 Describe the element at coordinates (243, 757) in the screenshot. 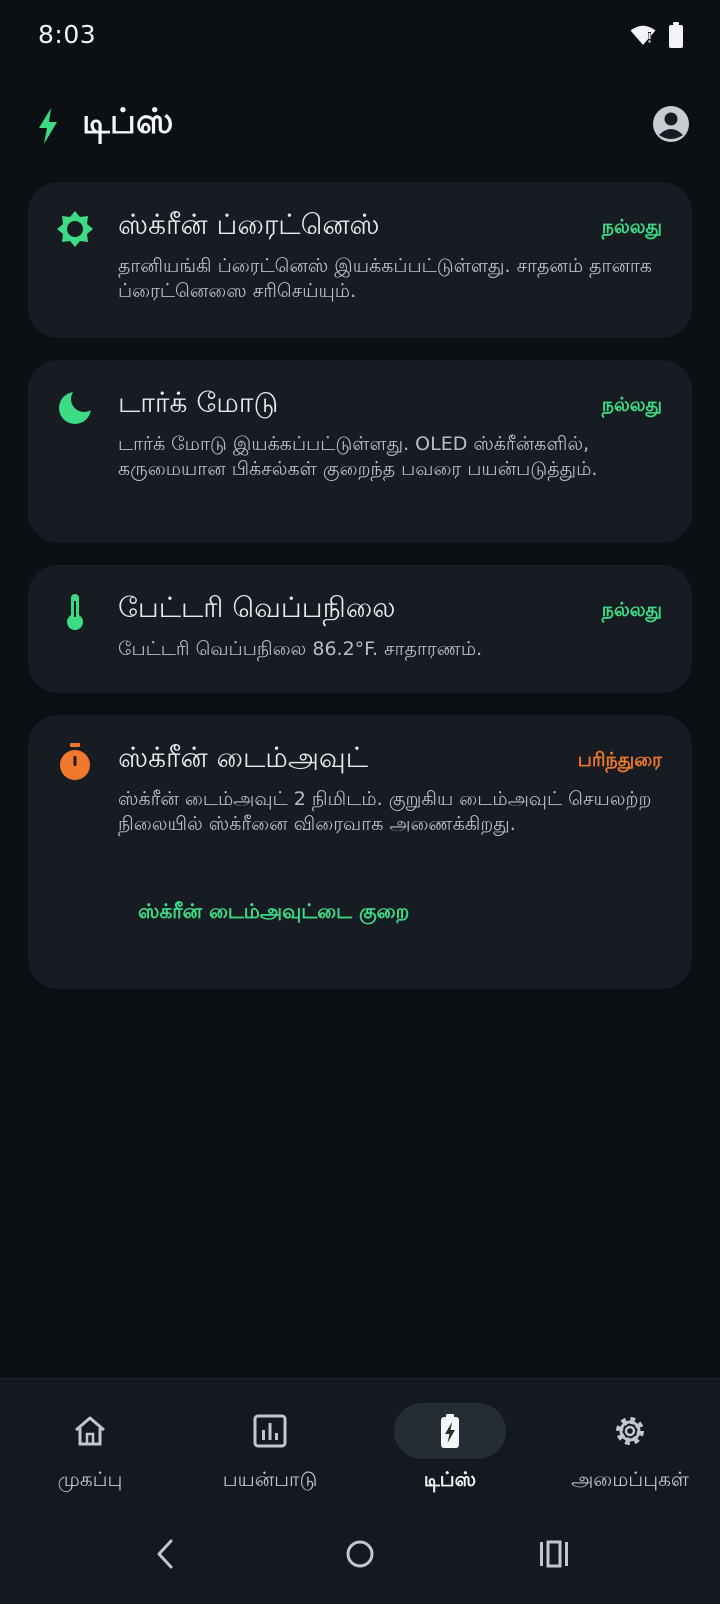

I see `card-title: ஸ்க்ரீன் டைம்அவுட்` at that location.